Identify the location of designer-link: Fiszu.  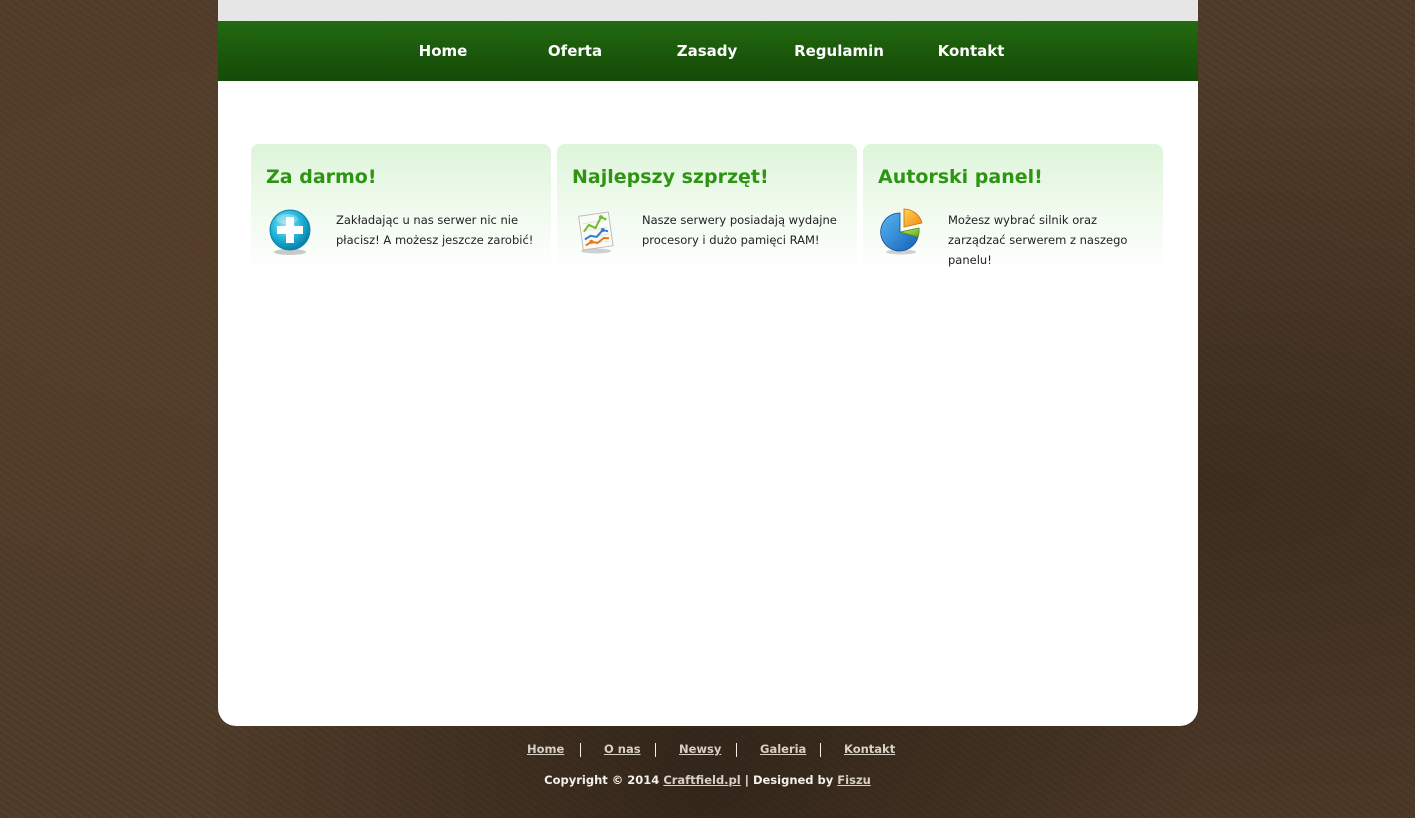
(854, 780).